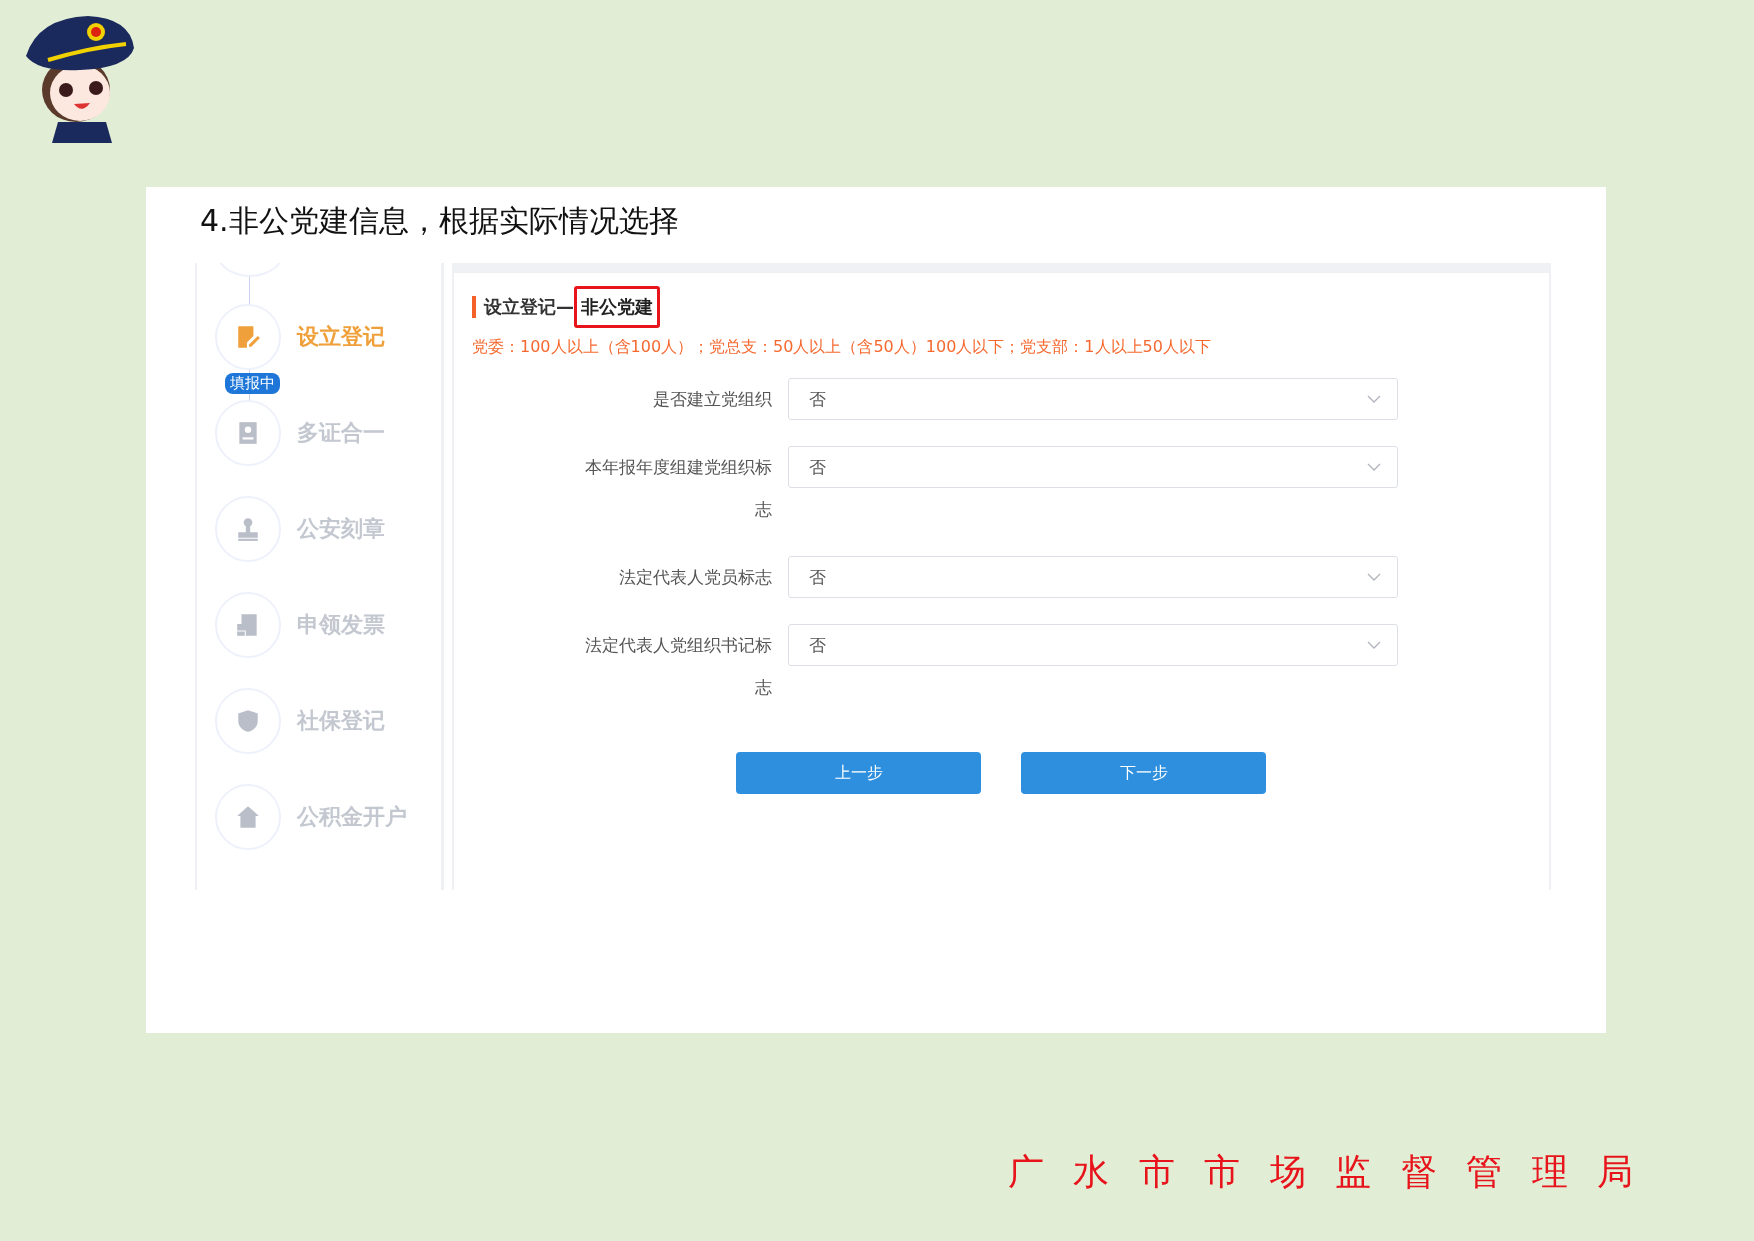  Describe the element at coordinates (341, 337) in the screenshot. I see `step-label: 设立登记` at that location.